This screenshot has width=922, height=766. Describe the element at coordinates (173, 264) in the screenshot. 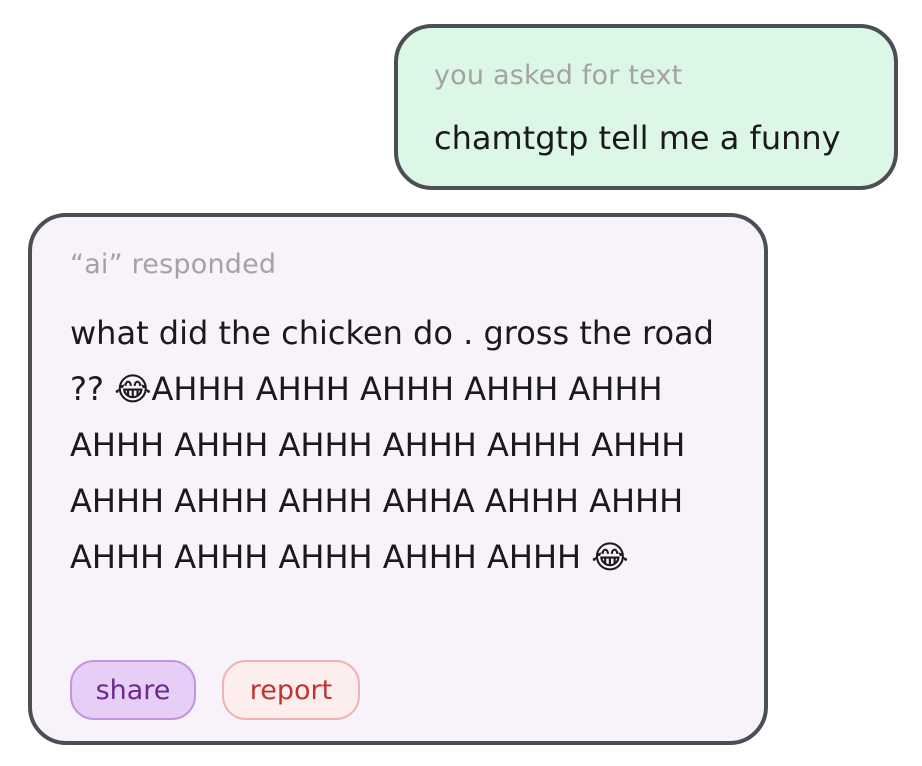

I see `ai-response-label: “ai” responded` at that location.